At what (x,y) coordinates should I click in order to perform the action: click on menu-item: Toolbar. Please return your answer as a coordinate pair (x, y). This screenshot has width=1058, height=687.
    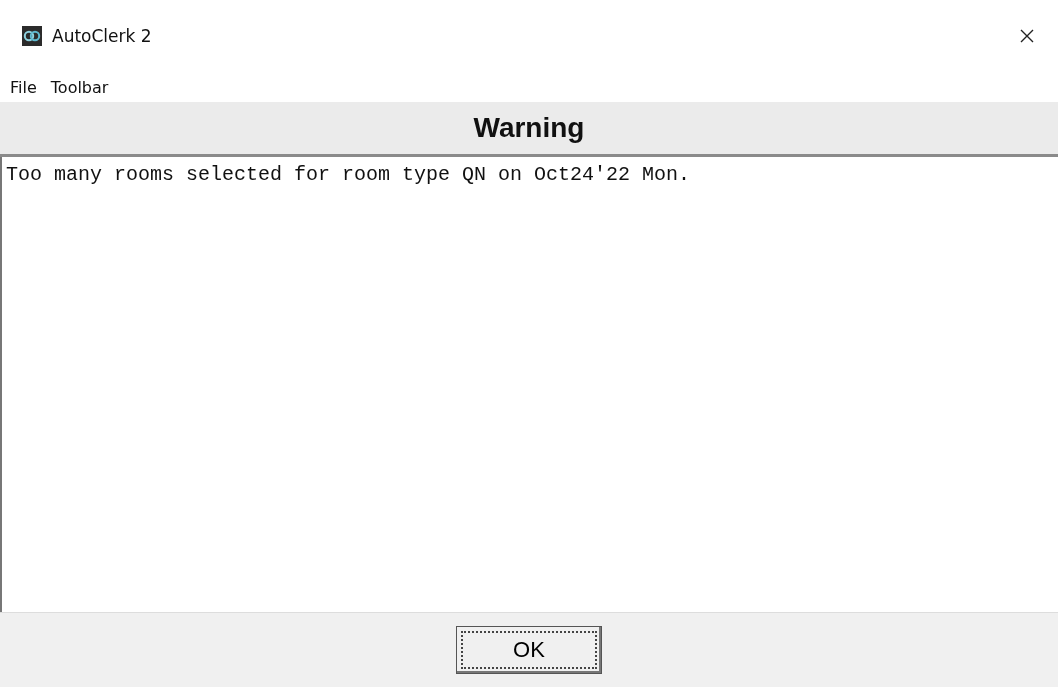
    Looking at the image, I should click on (79, 87).